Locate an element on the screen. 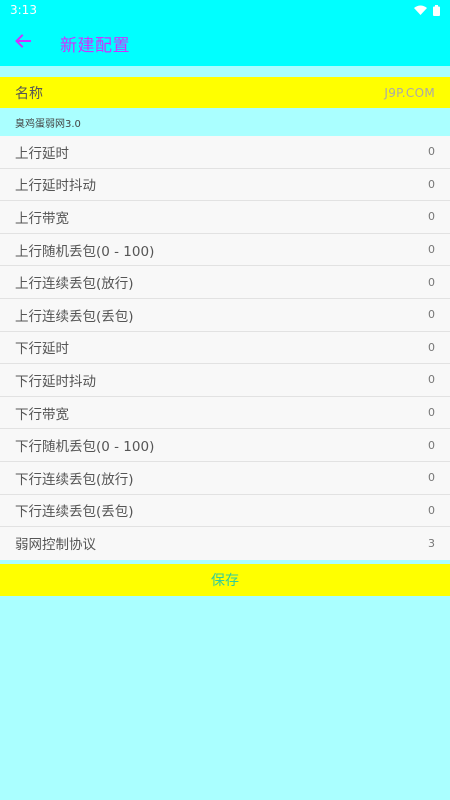 The width and height of the screenshot is (450, 800). app-bar: 新建配置 is located at coordinates (225, 43).